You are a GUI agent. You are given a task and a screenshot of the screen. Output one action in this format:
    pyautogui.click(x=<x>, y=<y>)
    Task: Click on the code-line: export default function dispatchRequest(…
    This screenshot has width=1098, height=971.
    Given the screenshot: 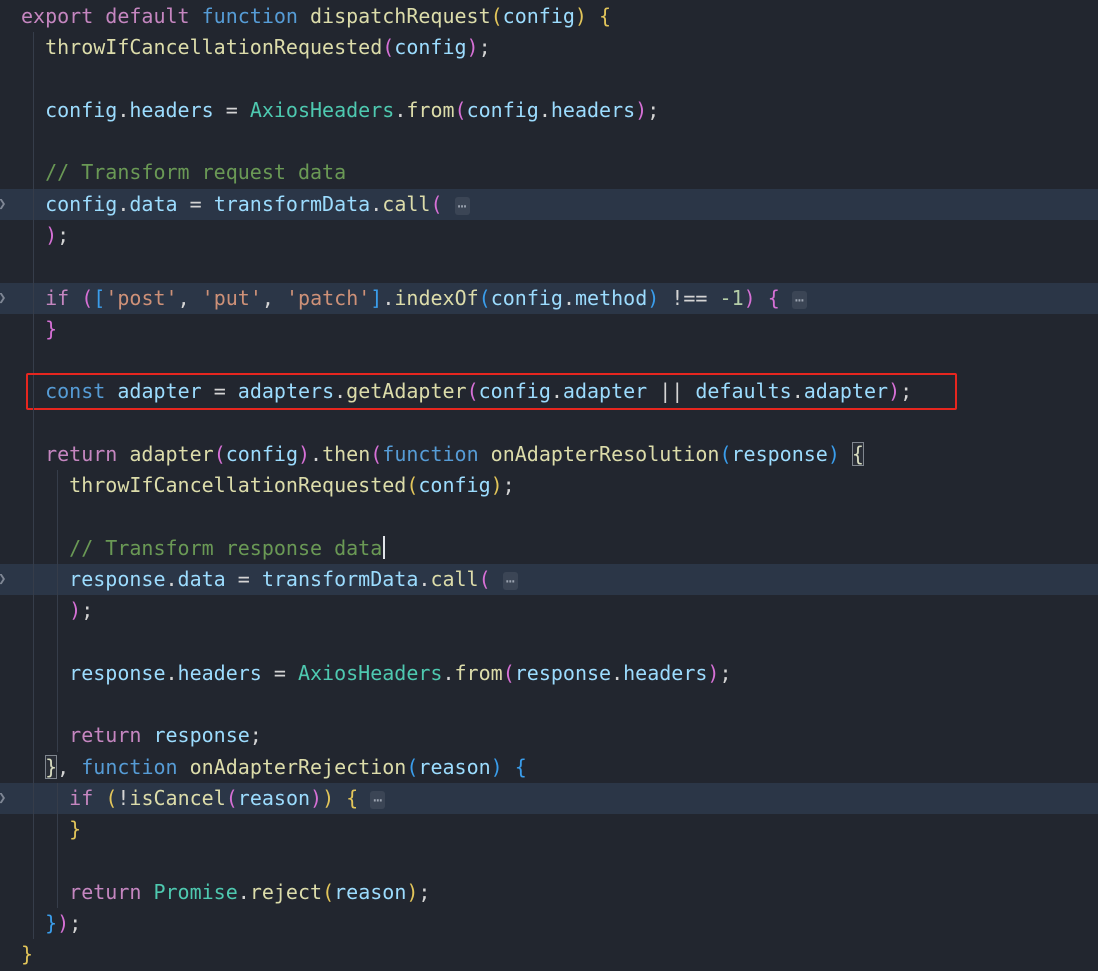 What is the action you would take?
    pyautogui.click(x=549, y=16)
    